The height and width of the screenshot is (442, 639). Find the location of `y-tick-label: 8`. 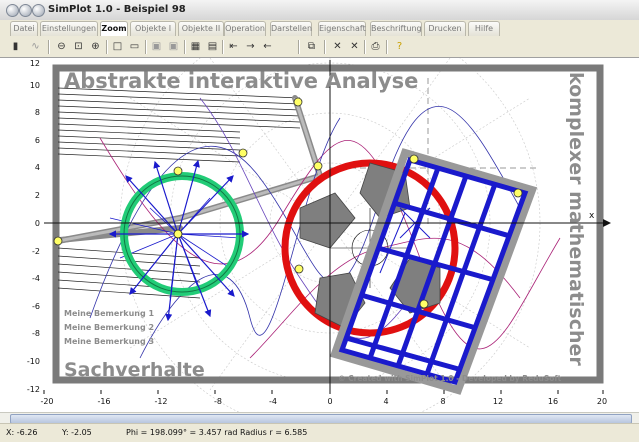

y-tick-label: 8 is located at coordinates (37, 112).